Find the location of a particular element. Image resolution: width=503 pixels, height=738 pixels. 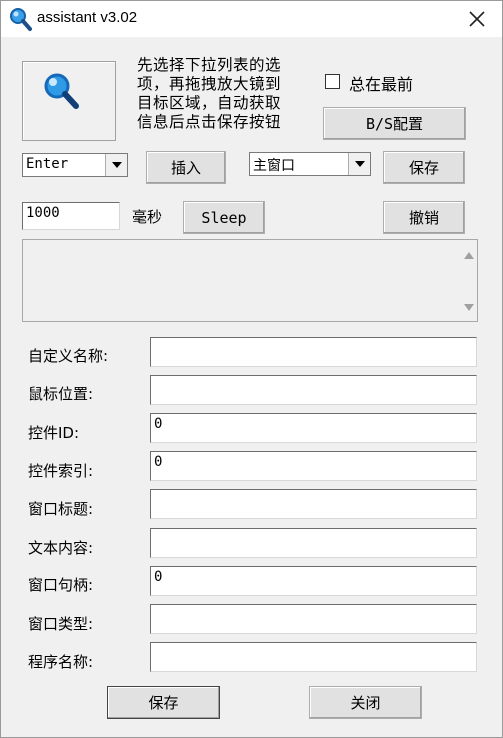

window-close-button is located at coordinates (477, 19).